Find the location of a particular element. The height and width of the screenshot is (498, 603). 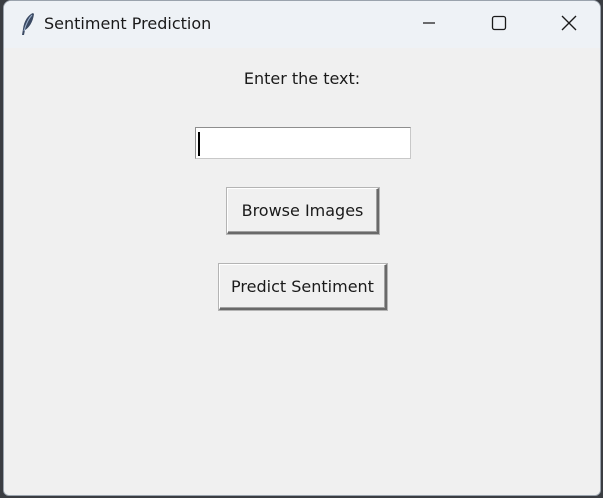

feather-icon is located at coordinates (28, 24).